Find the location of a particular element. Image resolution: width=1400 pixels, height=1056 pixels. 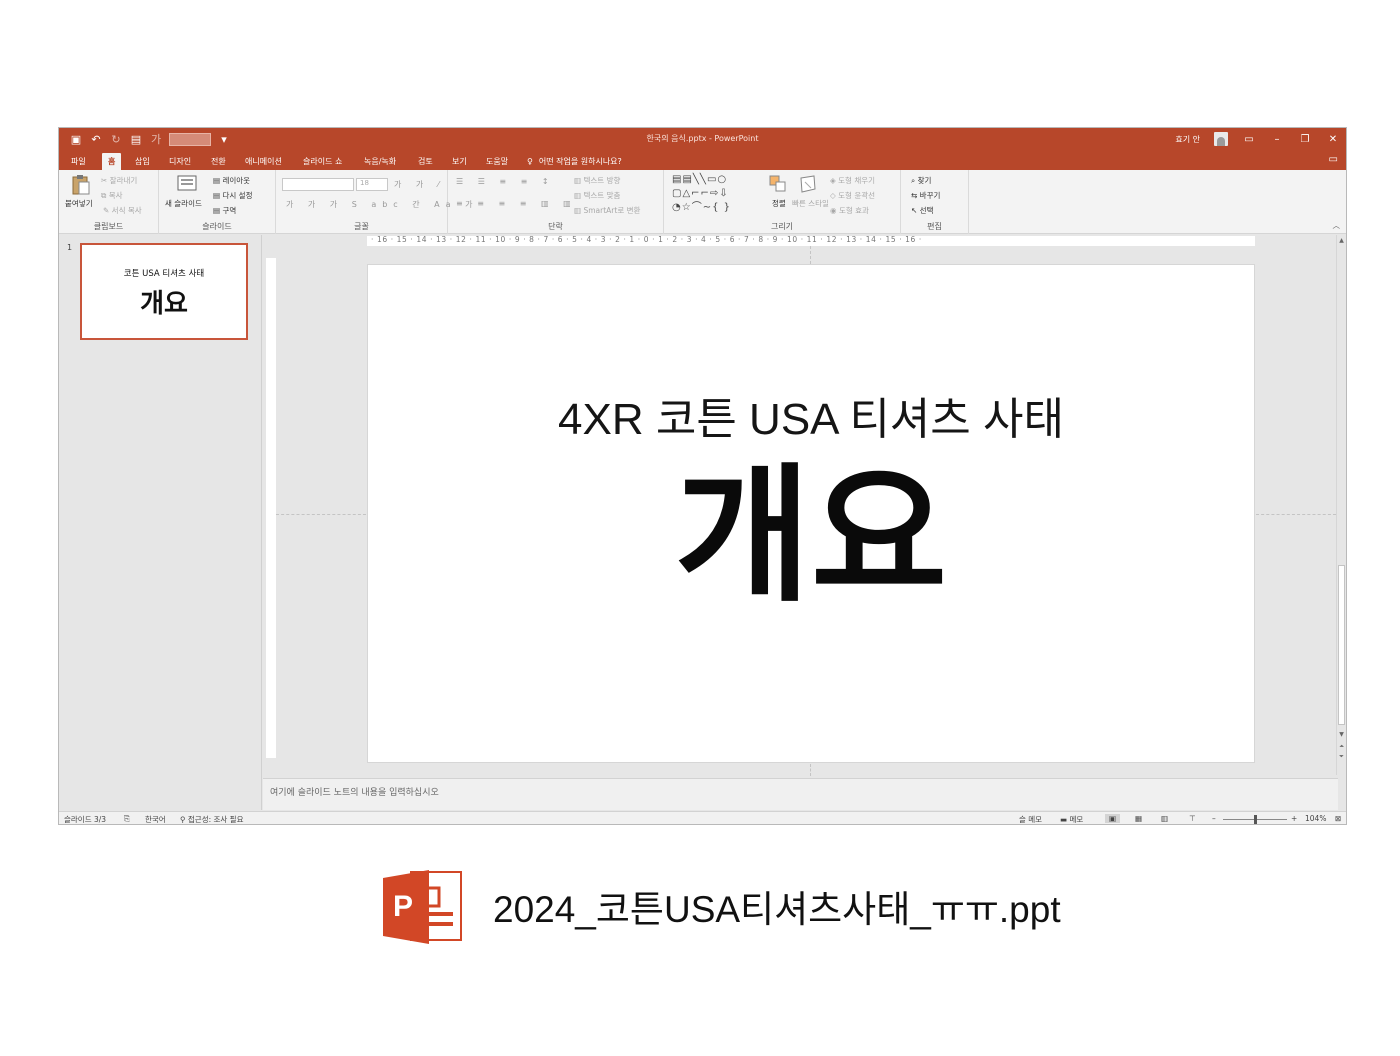

zoom-out-icon: – is located at coordinates (1214, 818).